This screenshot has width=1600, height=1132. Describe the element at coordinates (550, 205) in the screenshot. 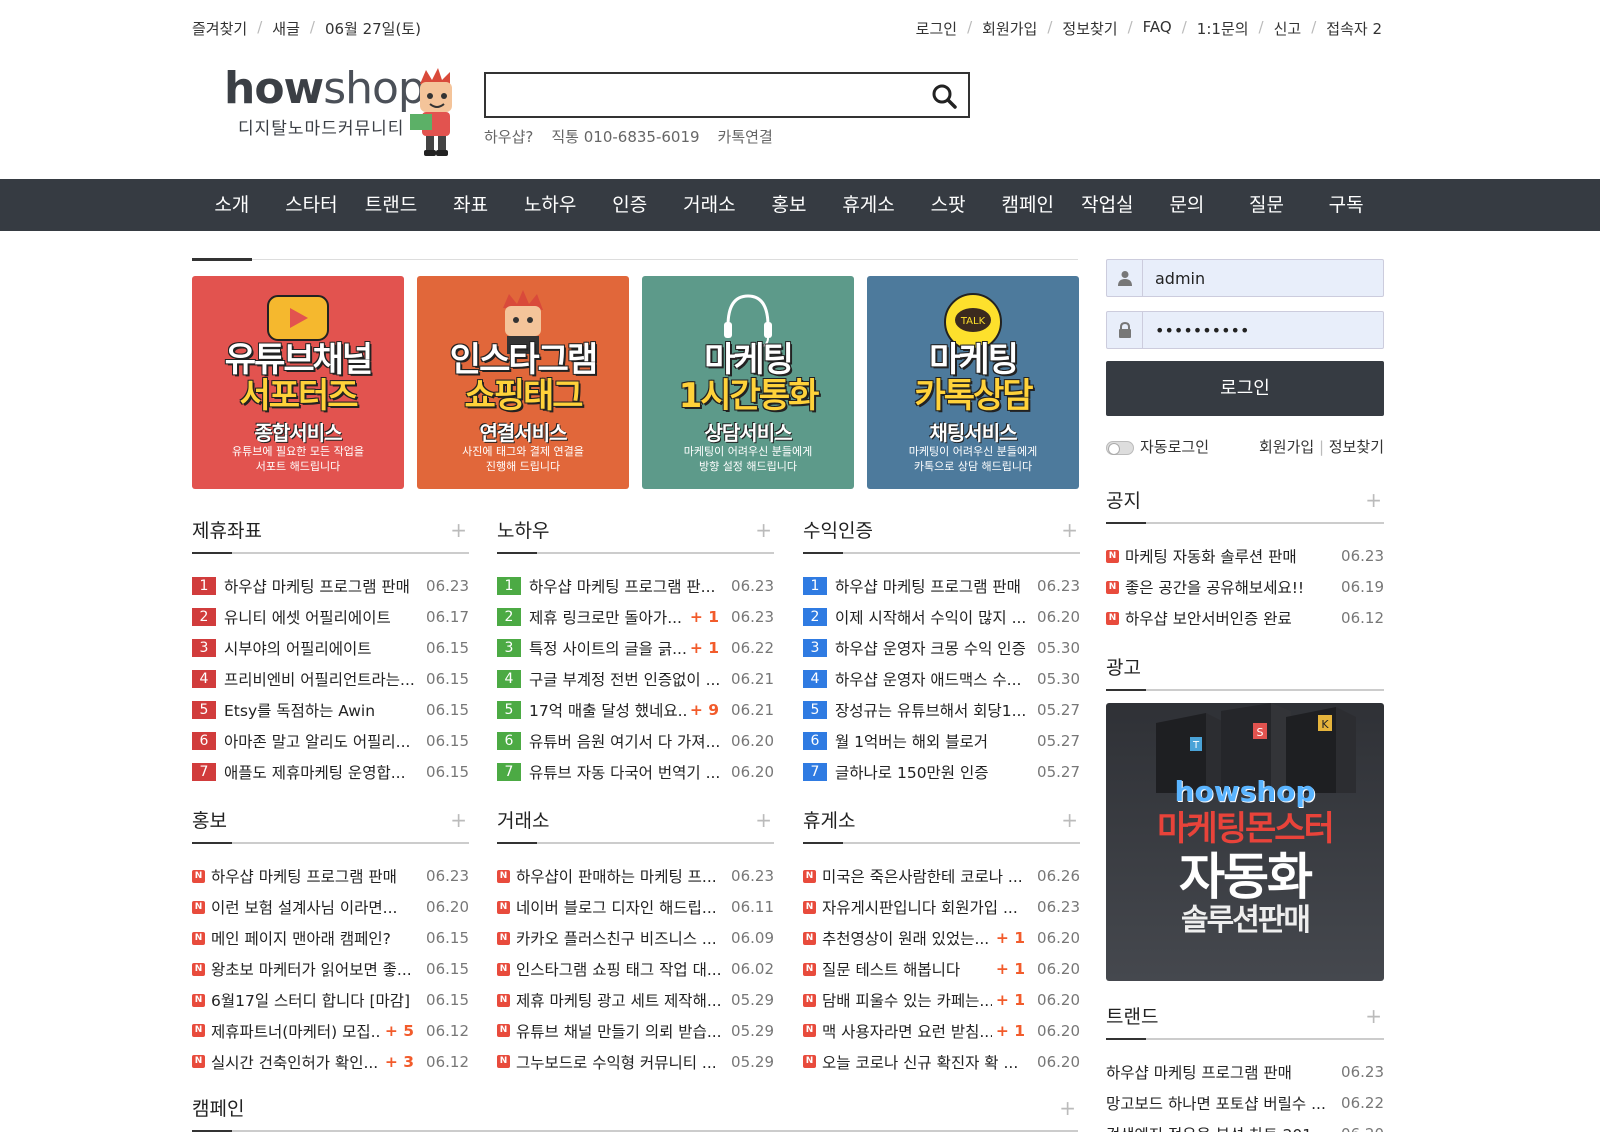

I see `nav-item: 노하우` at that location.